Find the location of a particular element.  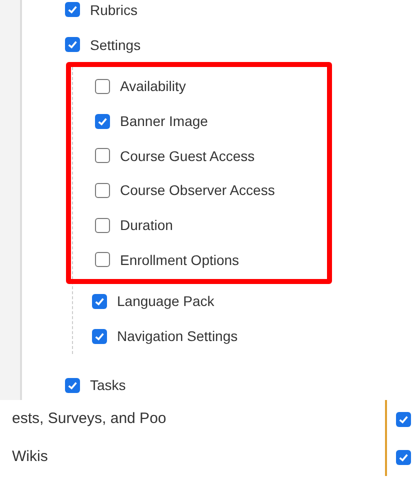

checkbox-label: Duration is located at coordinates (146, 225).